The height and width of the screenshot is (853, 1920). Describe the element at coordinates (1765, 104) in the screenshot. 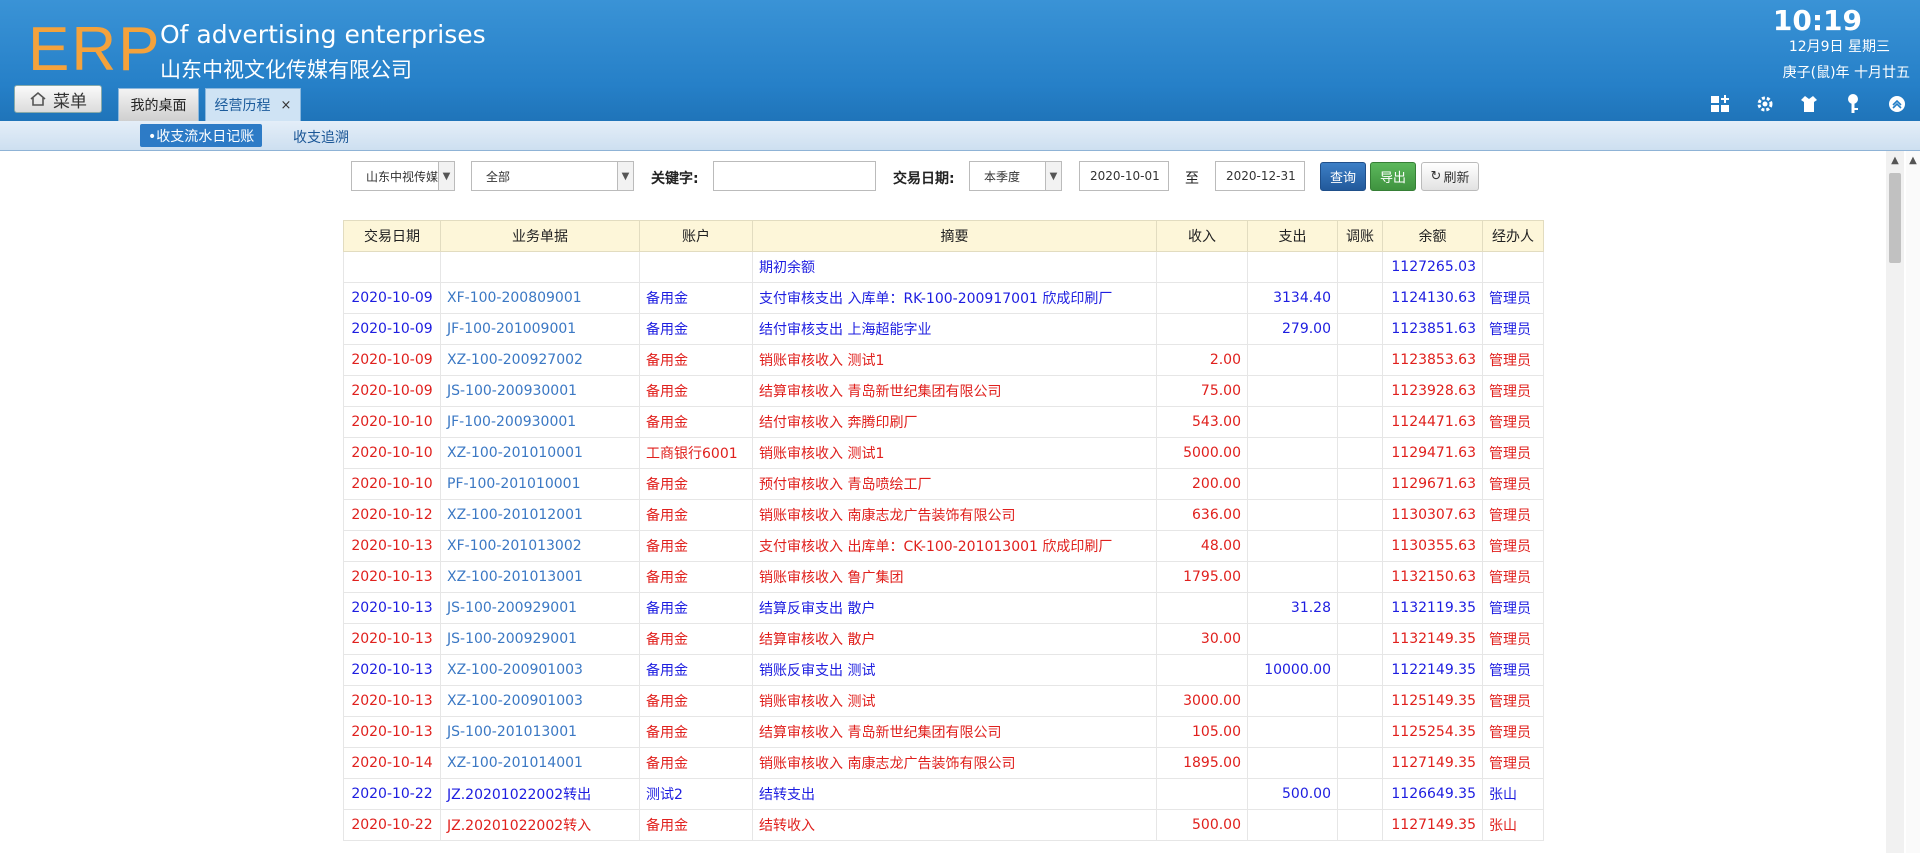

I see `gear-icon` at that location.